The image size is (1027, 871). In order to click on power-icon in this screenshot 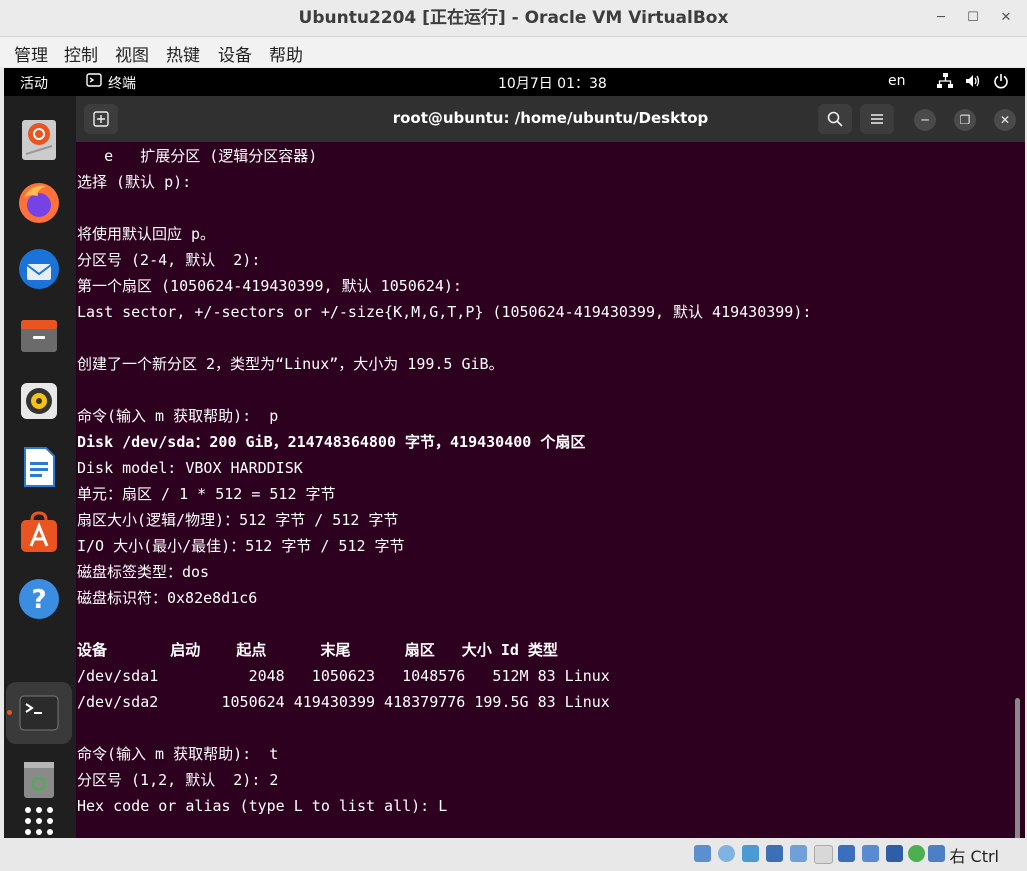, I will do `click(1001, 83)`.